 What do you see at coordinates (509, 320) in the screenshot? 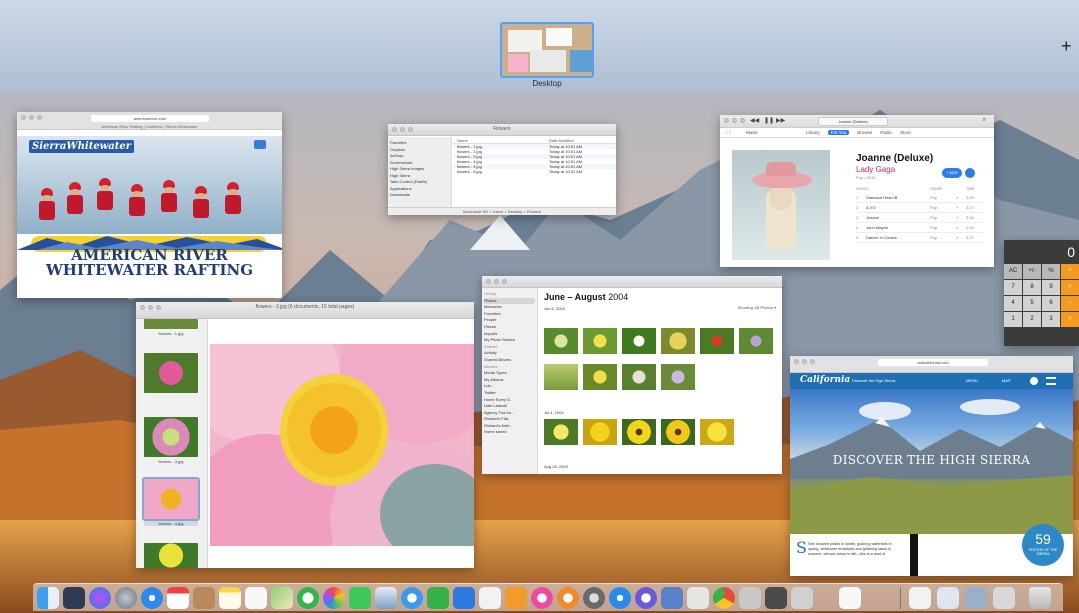
I see `sidebar-item-people: People` at bounding box center [509, 320].